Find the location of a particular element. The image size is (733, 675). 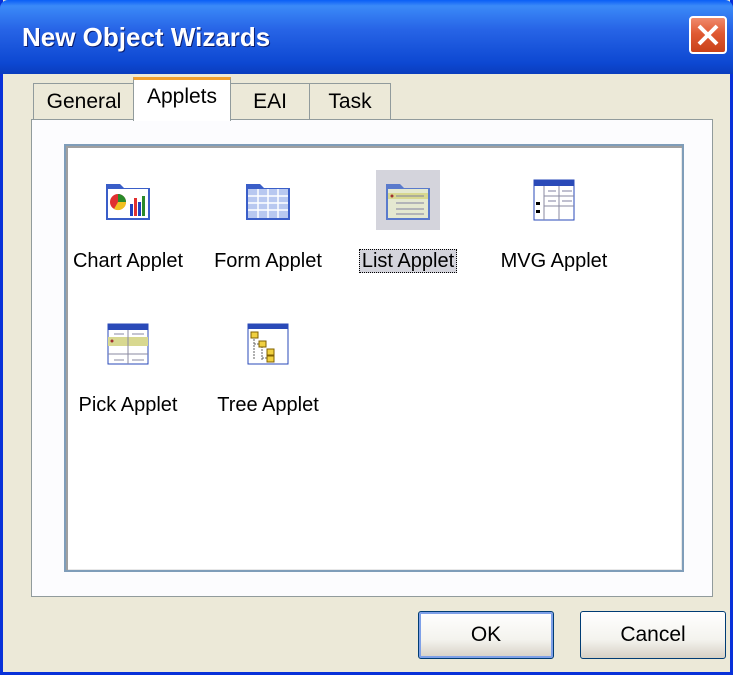

form-applet-icon is located at coordinates (268, 200).